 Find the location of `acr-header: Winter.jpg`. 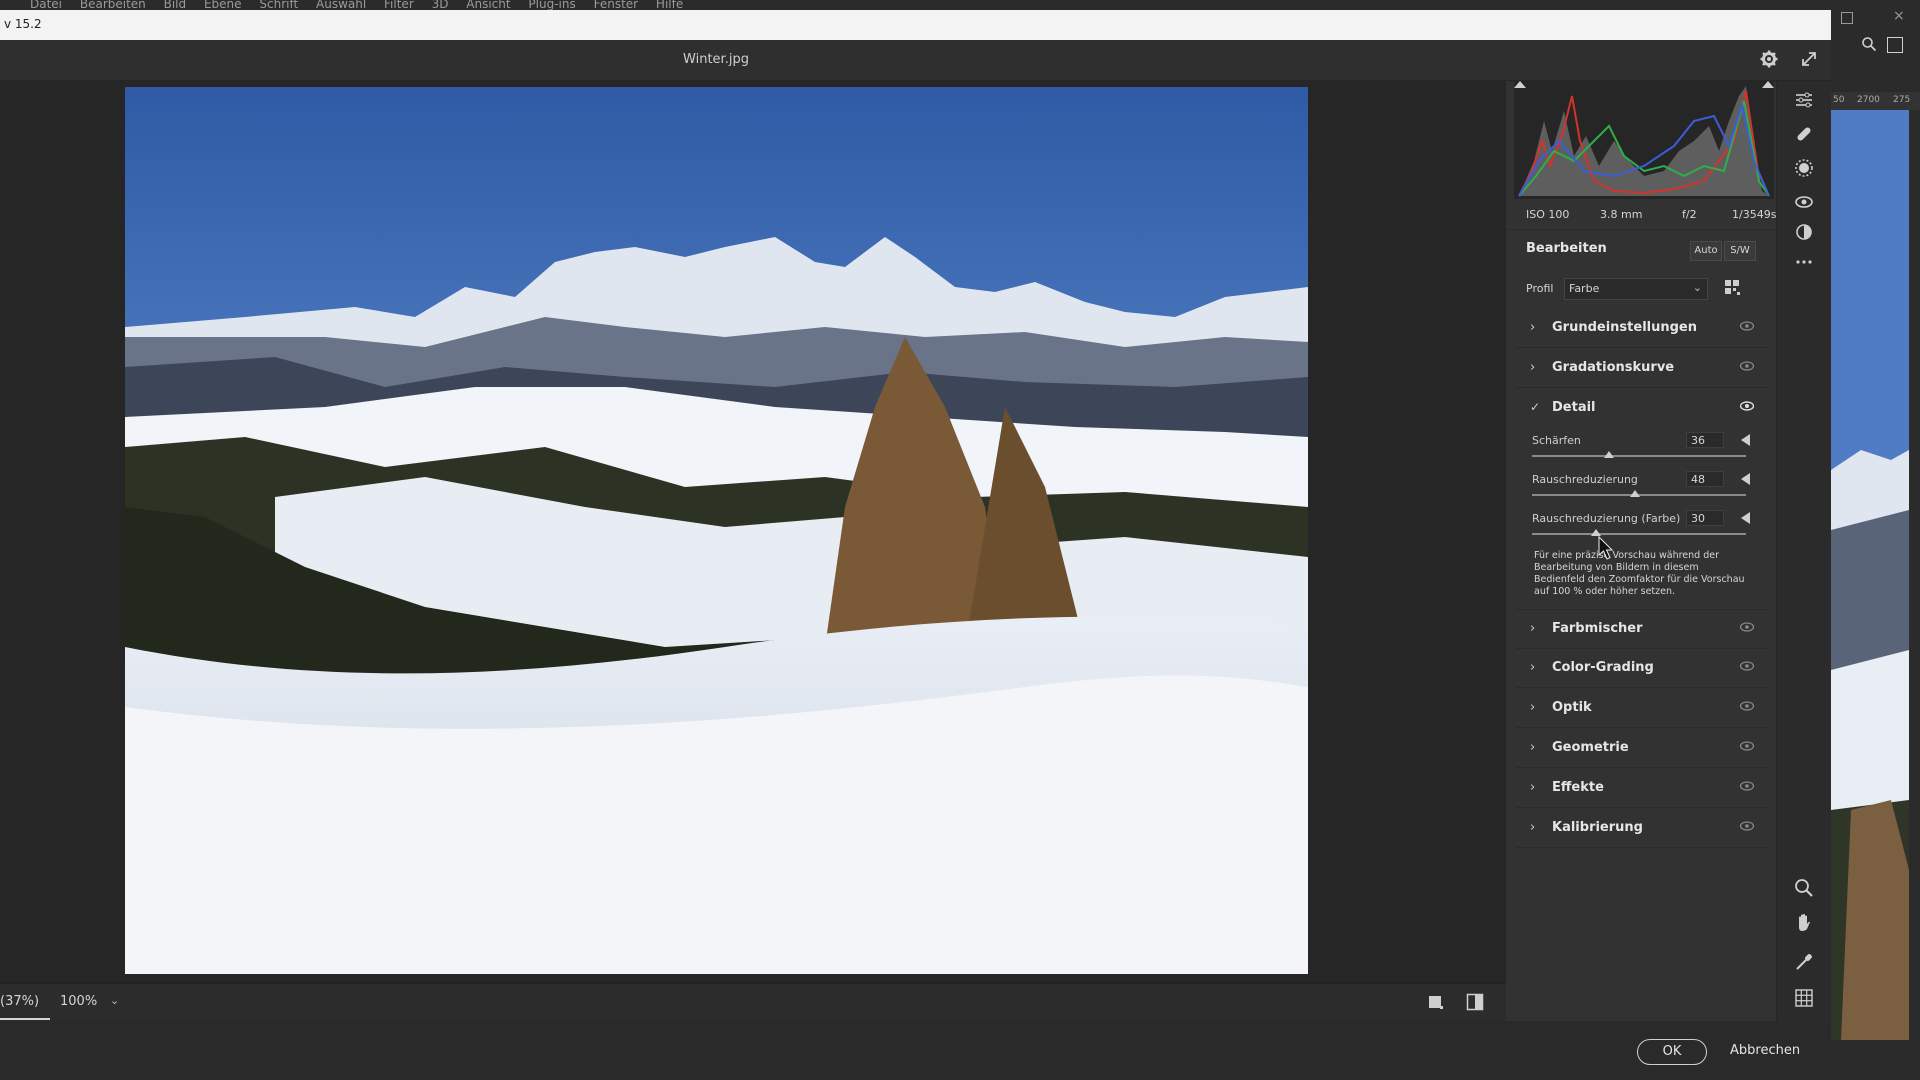

acr-header: Winter.jpg is located at coordinates (915, 60).